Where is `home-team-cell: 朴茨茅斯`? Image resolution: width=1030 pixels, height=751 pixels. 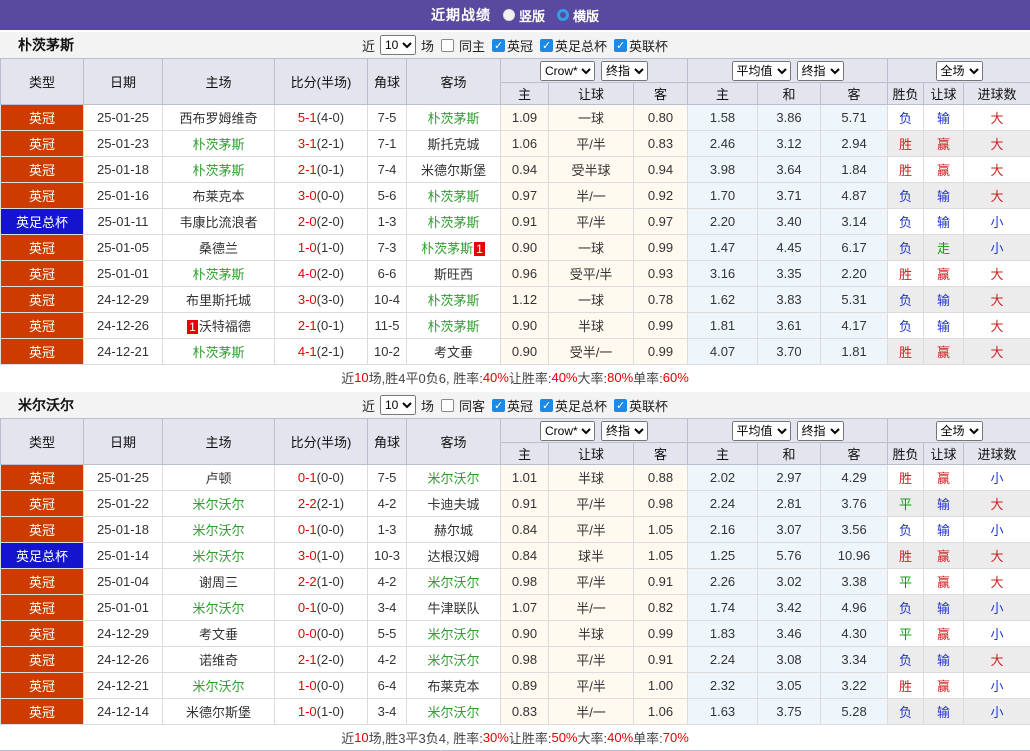
home-team-cell: 朴茨茅斯 is located at coordinates (219, 274).